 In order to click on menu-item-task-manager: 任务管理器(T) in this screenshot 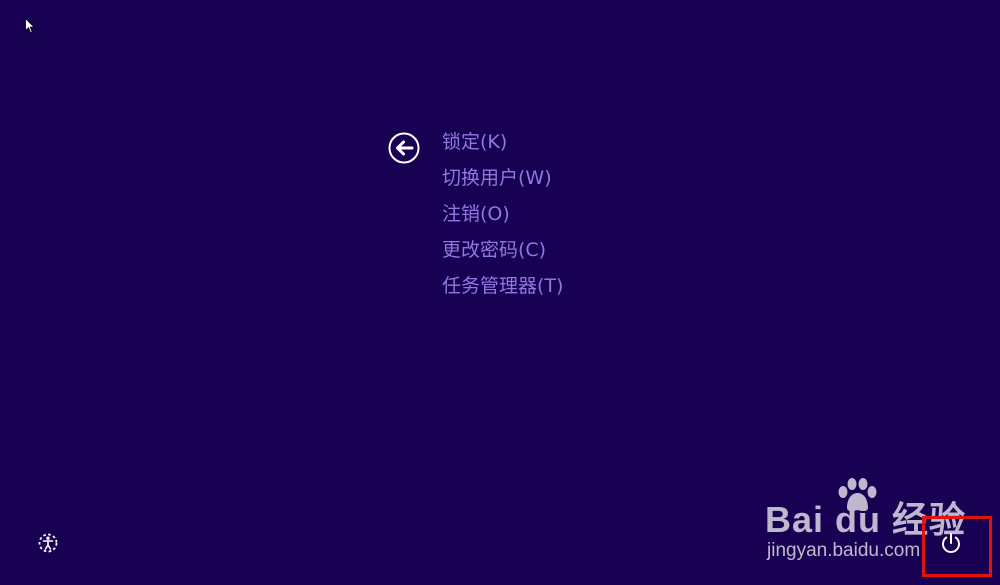, I will do `click(502, 286)`.